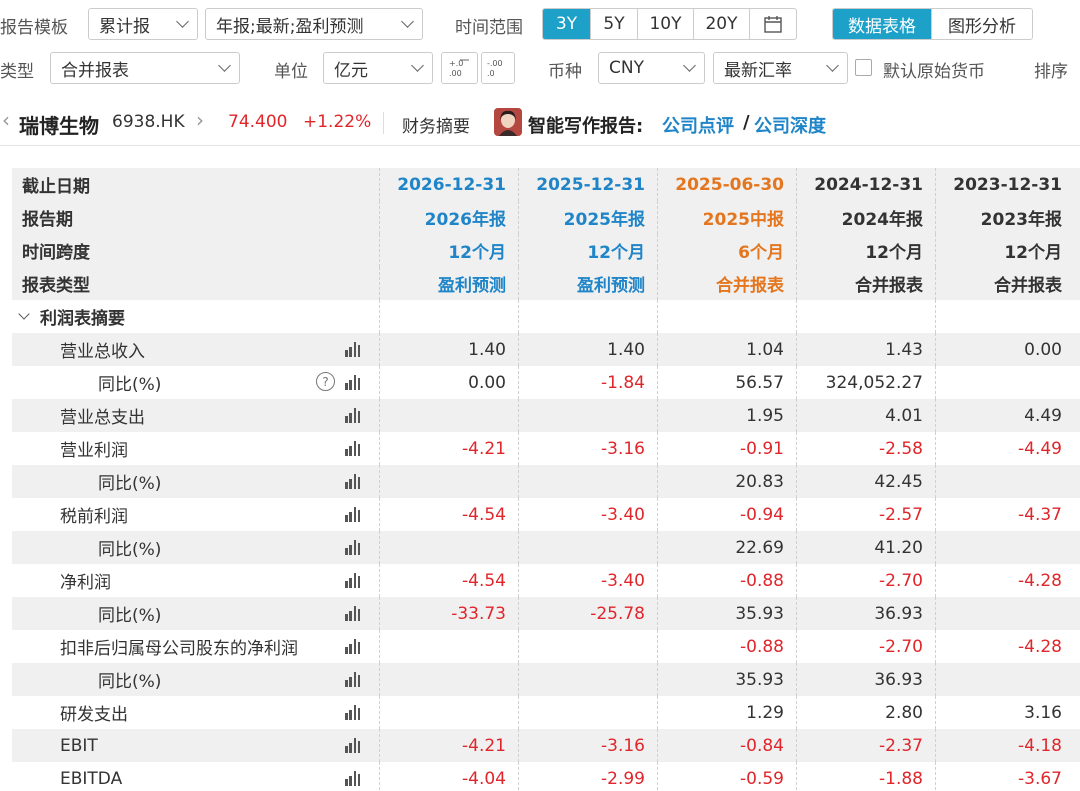 This screenshot has height=791, width=1080. What do you see at coordinates (726, 283) in the screenshot?
I see `header-cell: 合并报表` at bounding box center [726, 283].